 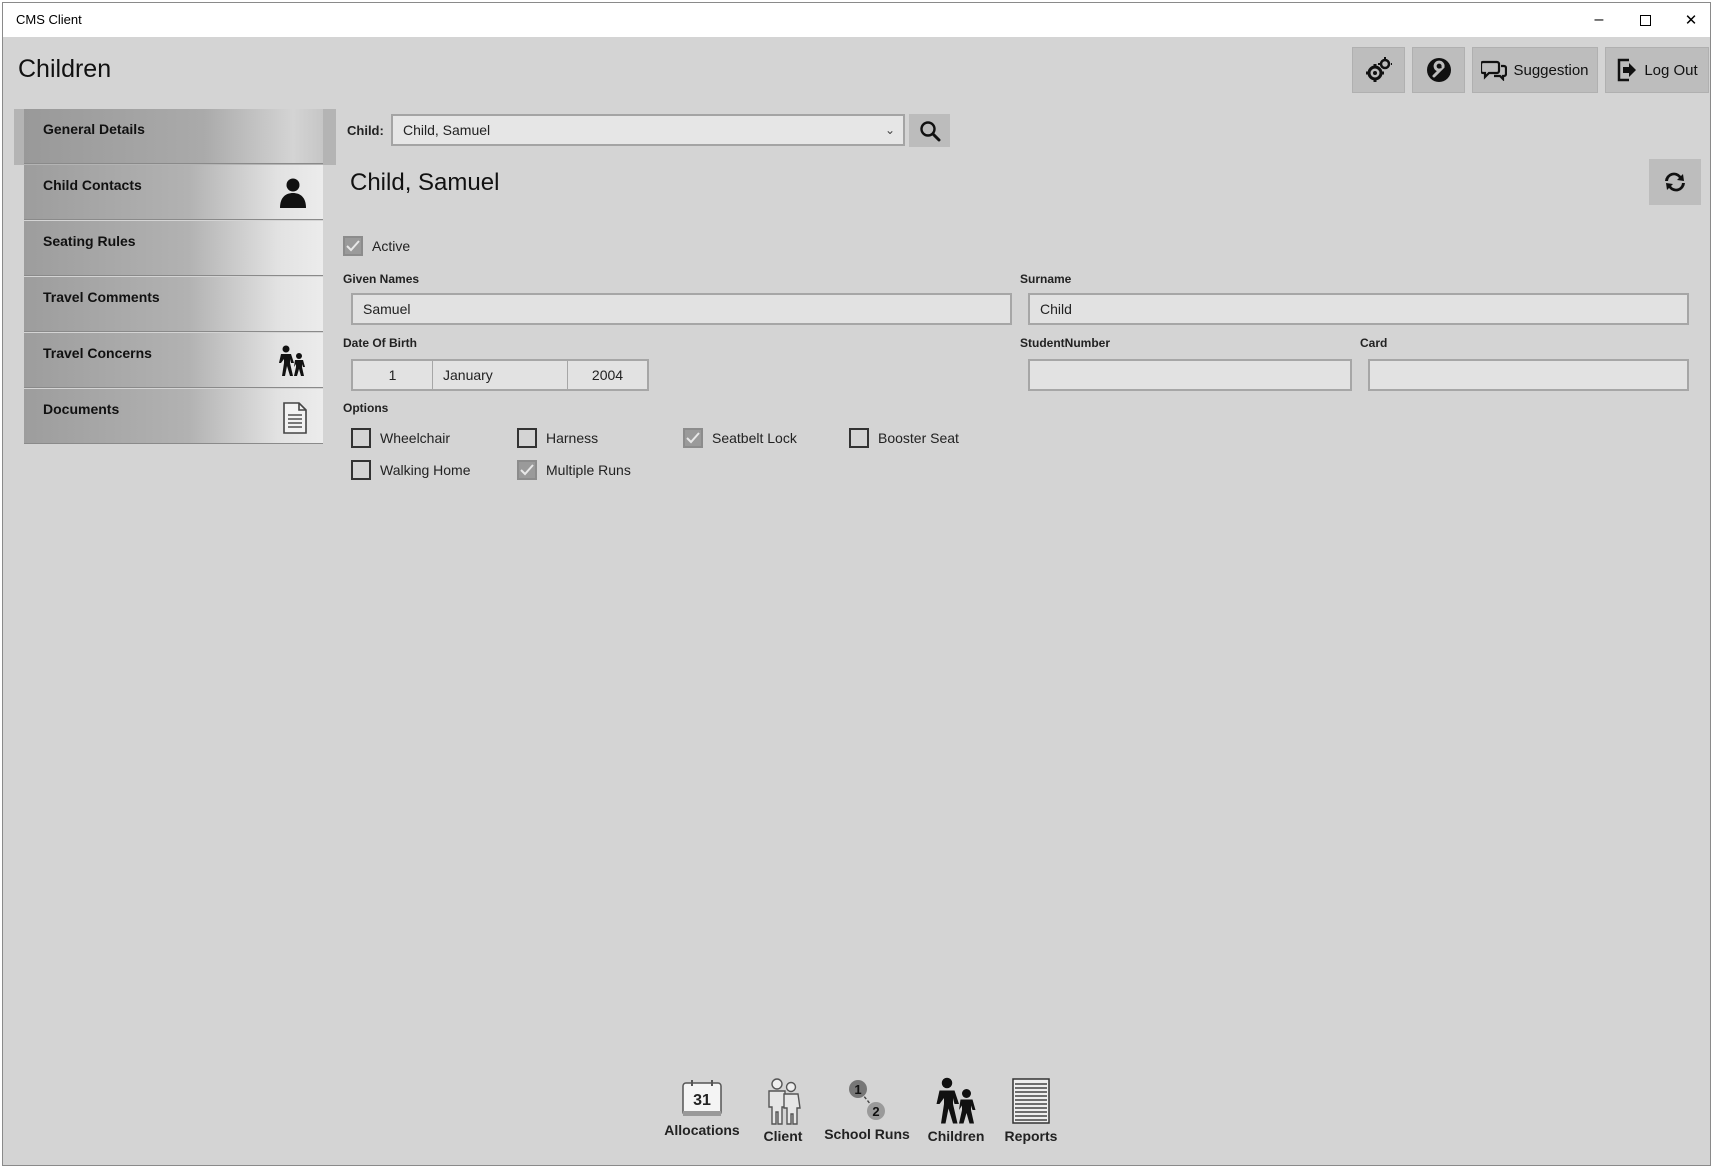 What do you see at coordinates (1031, 1101) in the screenshot?
I see `report-icon` at bounding box center [1031, 1101].